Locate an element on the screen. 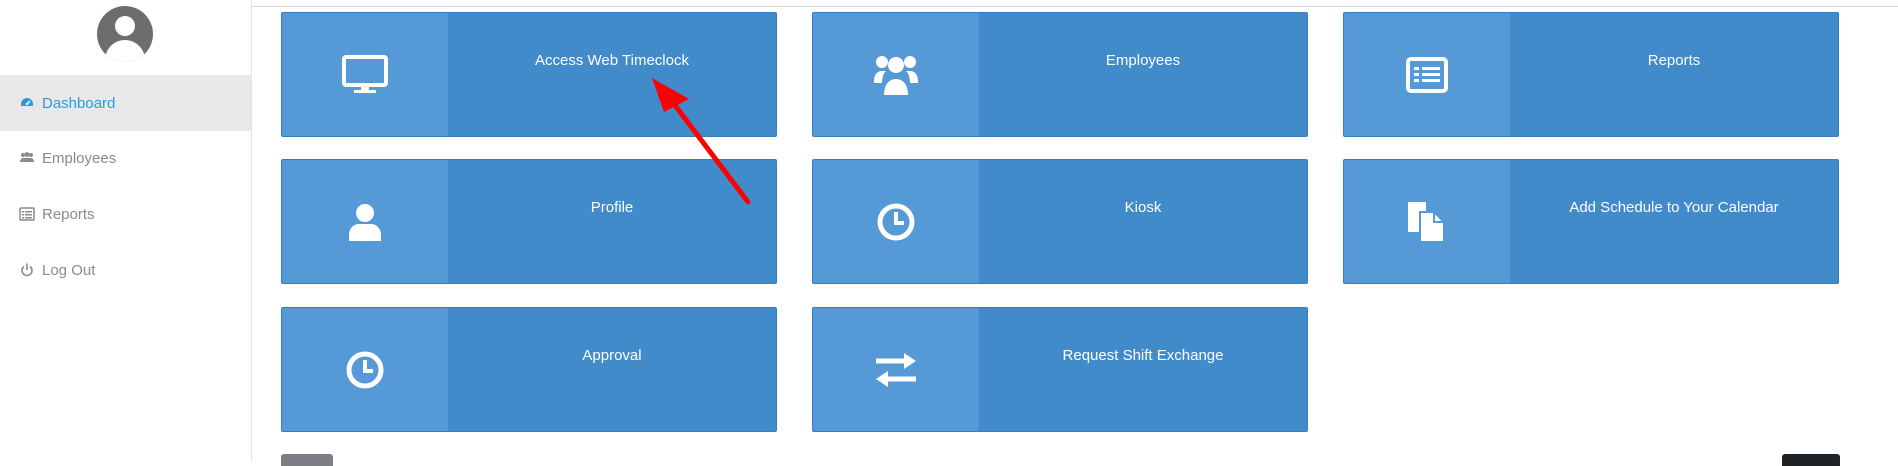 This screenshot has height=466, width=1898. power-icon is located at coordinates (27, 270).